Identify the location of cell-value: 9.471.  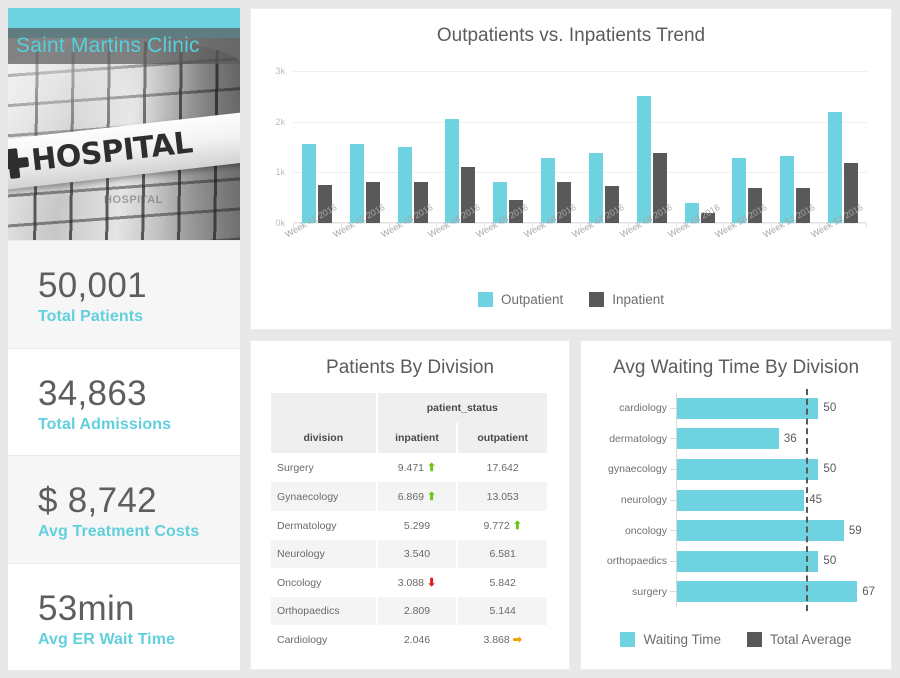
(410, 468).